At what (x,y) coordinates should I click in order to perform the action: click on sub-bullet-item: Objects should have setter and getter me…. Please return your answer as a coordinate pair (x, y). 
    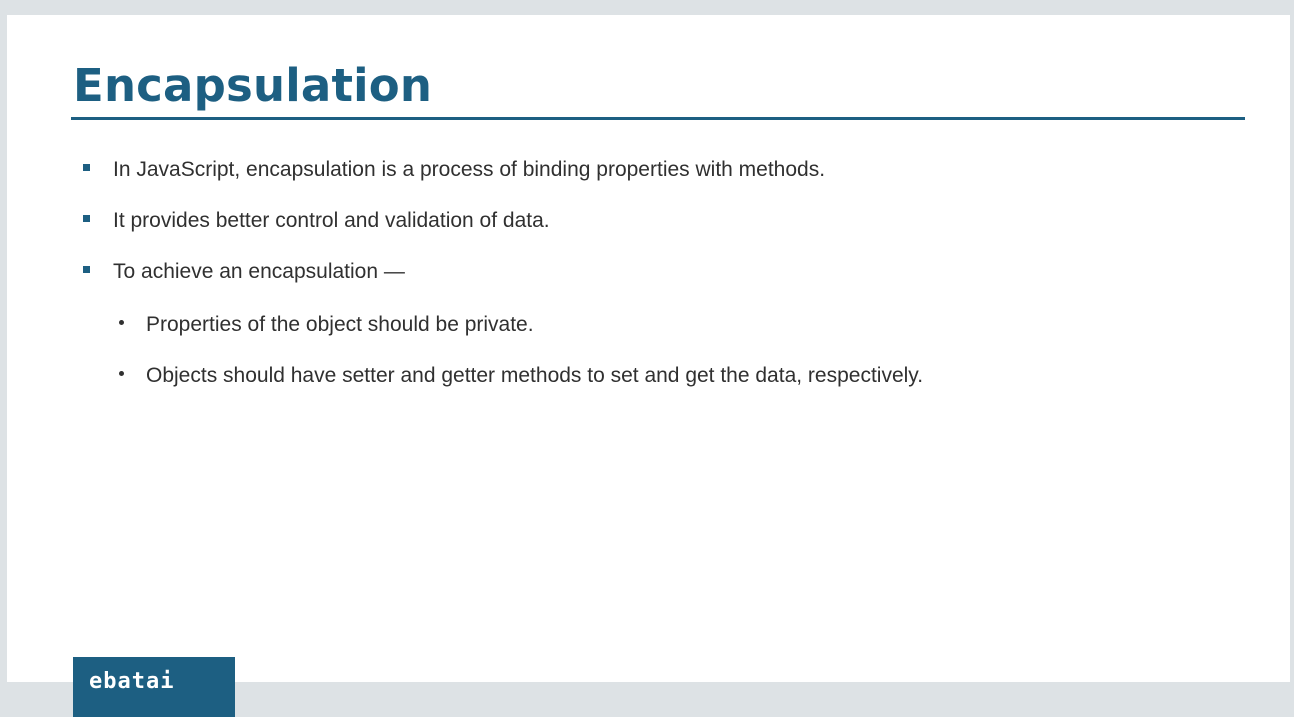
    Looking at the image, I should click on (521, 375).